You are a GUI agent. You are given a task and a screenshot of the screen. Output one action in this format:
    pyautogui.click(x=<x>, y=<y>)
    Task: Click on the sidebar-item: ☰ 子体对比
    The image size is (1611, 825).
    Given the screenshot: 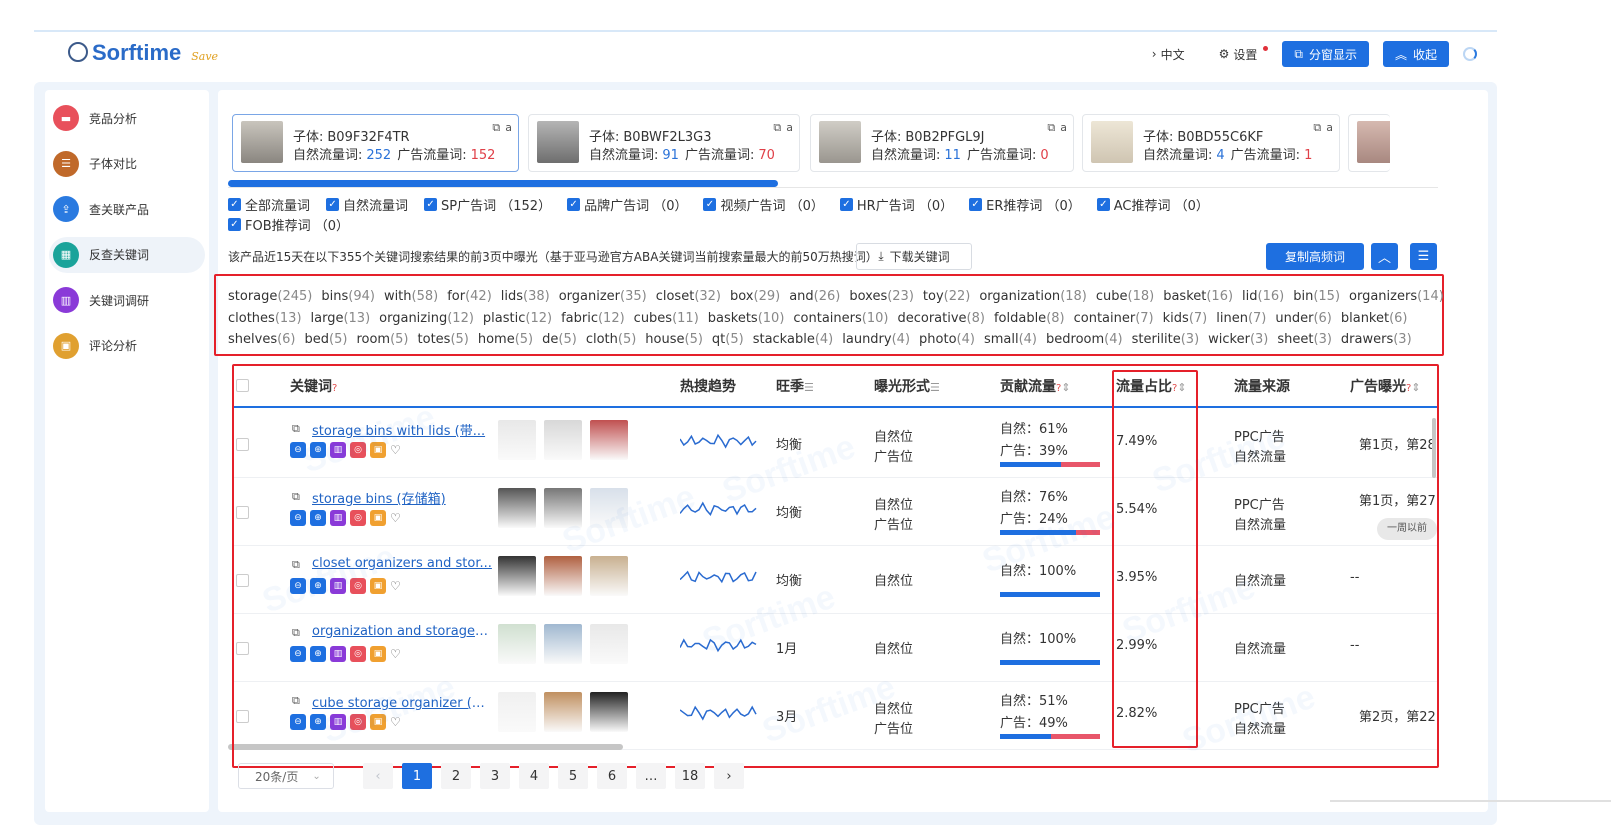 What is the action you would take?
    pyautogui.click(x=127, y=164)
    